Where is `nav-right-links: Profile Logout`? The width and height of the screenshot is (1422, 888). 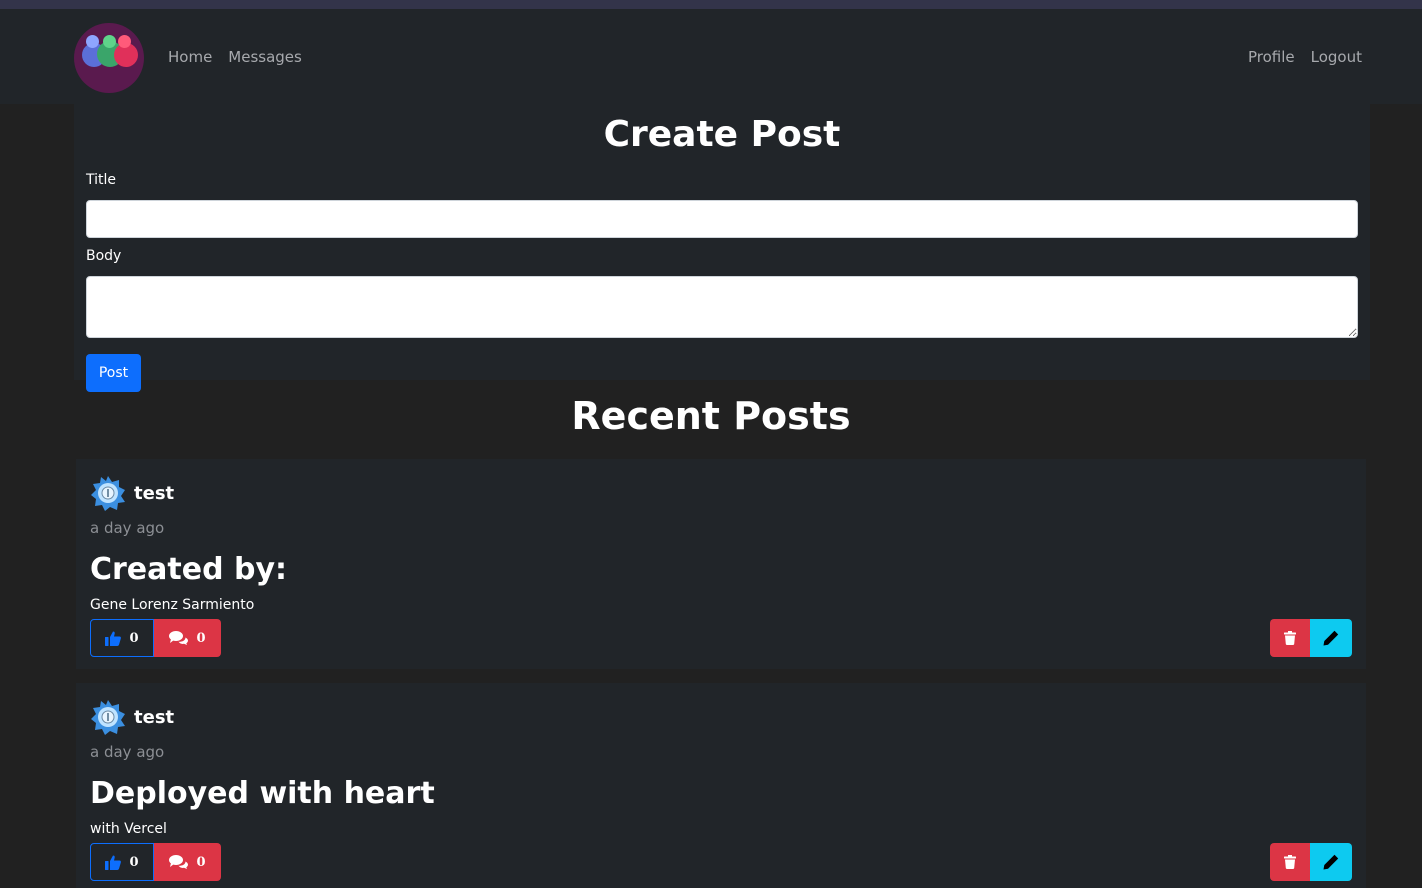
nav-right-links: Profile Logout is located at coordinates (1305, 57).